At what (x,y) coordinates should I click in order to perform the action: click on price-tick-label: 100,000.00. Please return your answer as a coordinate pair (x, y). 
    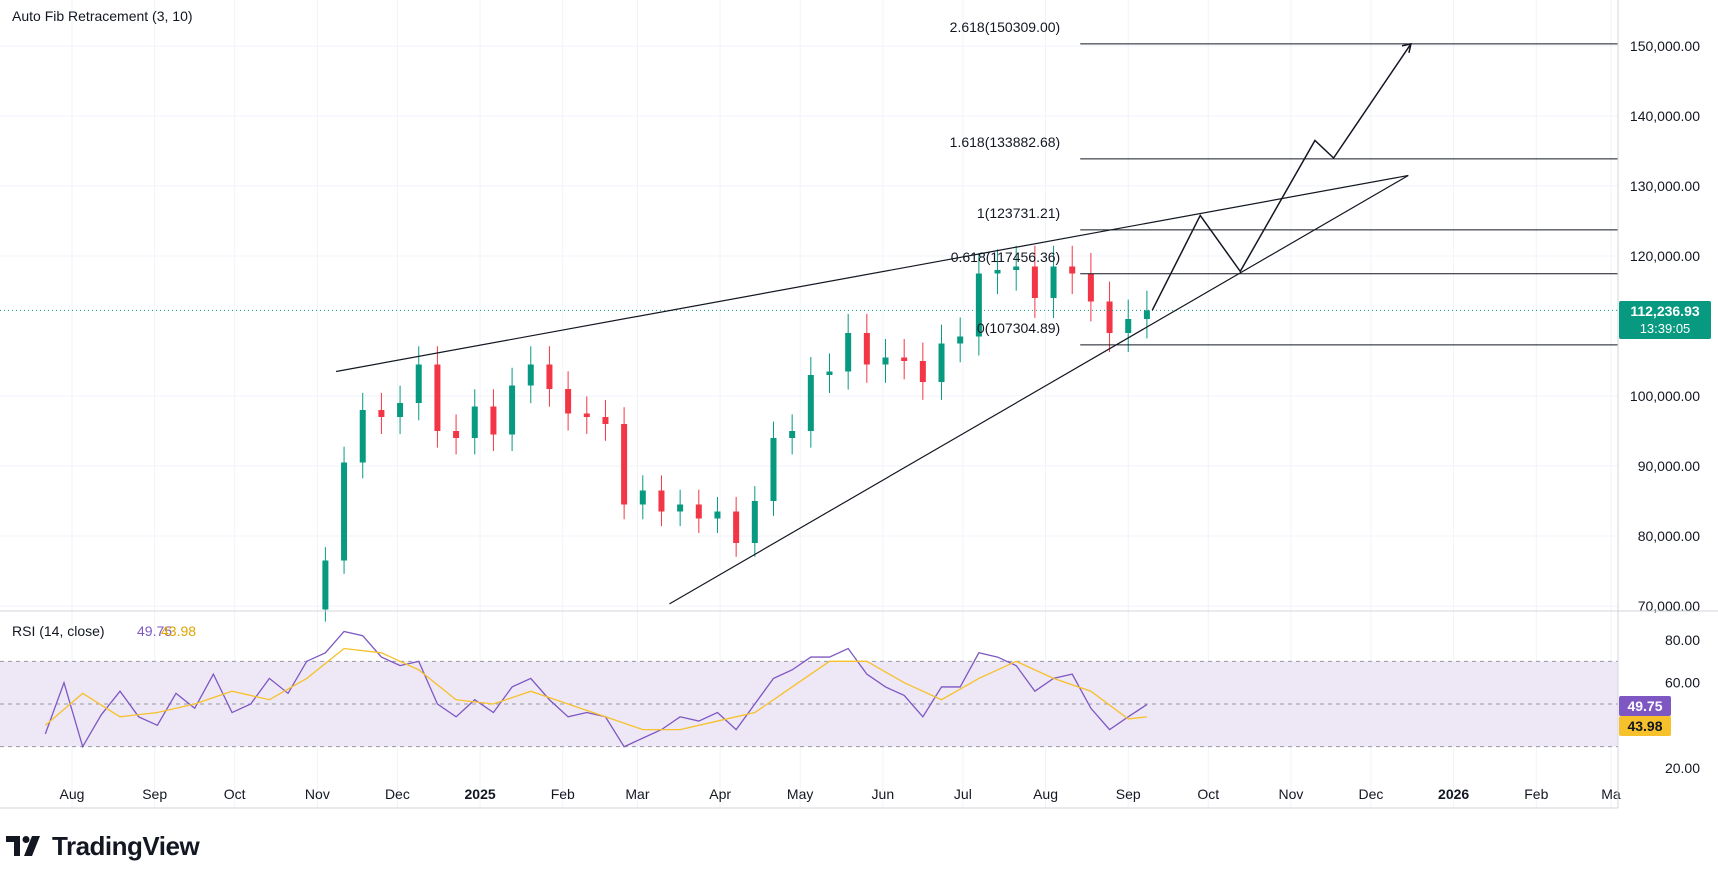
    Looking at the image, I should click on (1665, 396).